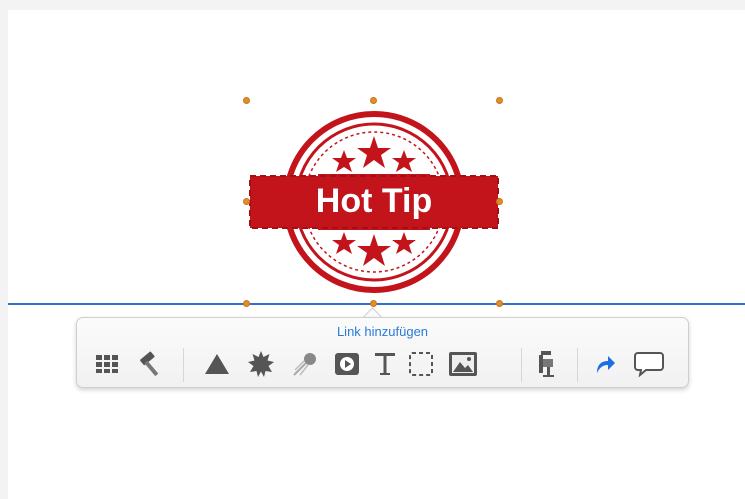 Image resolution: width=745 pixels, height=499 pixels. I want to click on insert-toolbar: Link hinzufügen, so click(382, 352).